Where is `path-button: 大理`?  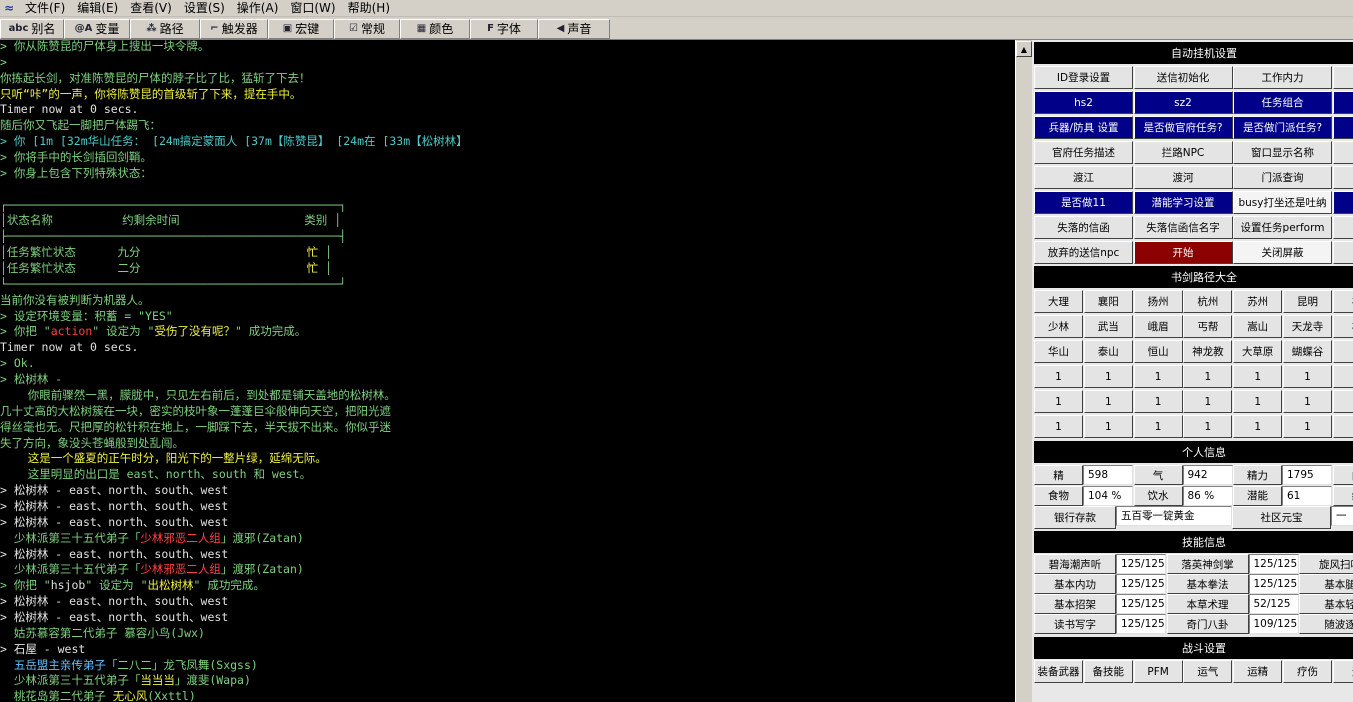 path-button: 大理 is located at coordinates (1058, 301).